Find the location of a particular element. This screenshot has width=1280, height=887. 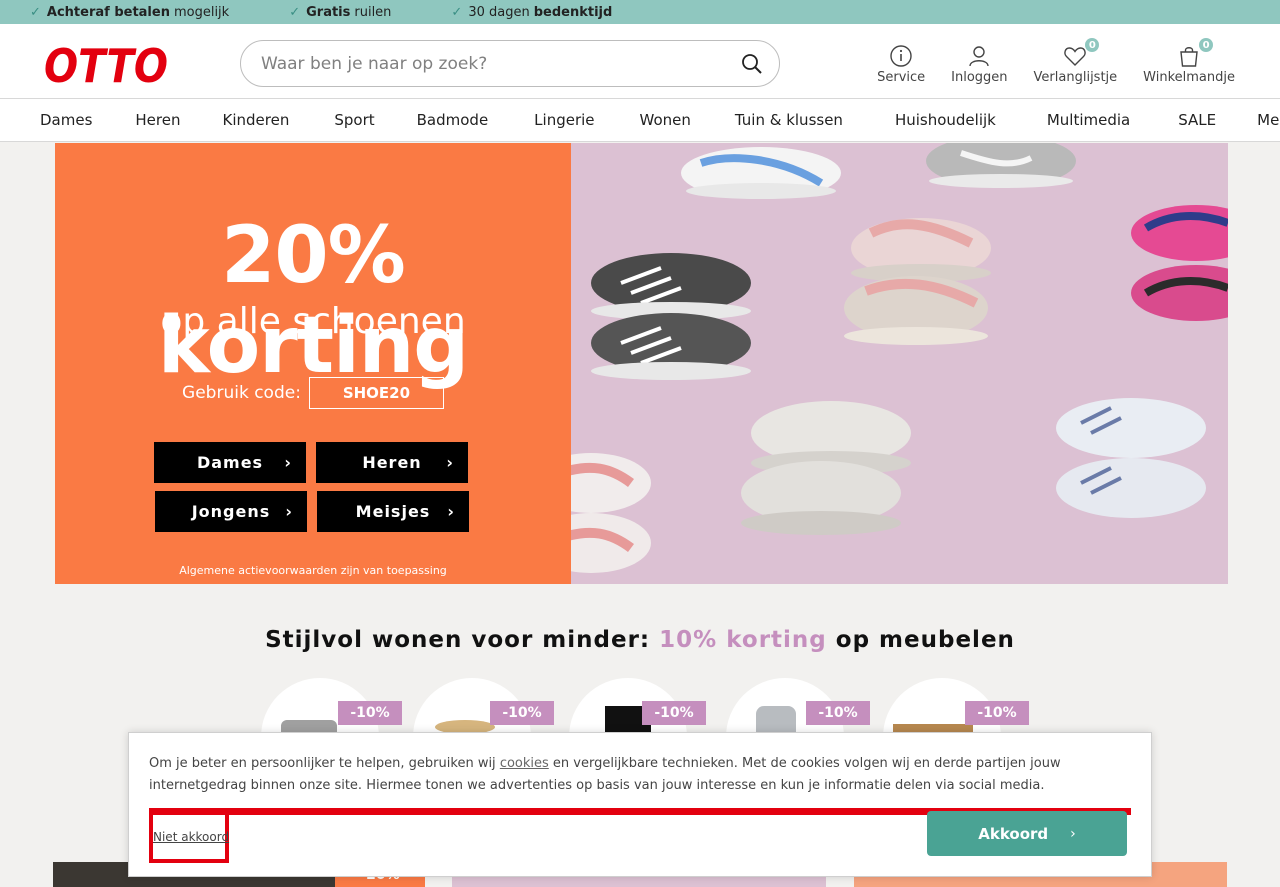

promo-code: SHOE20 is located at coordinates (376, 393).